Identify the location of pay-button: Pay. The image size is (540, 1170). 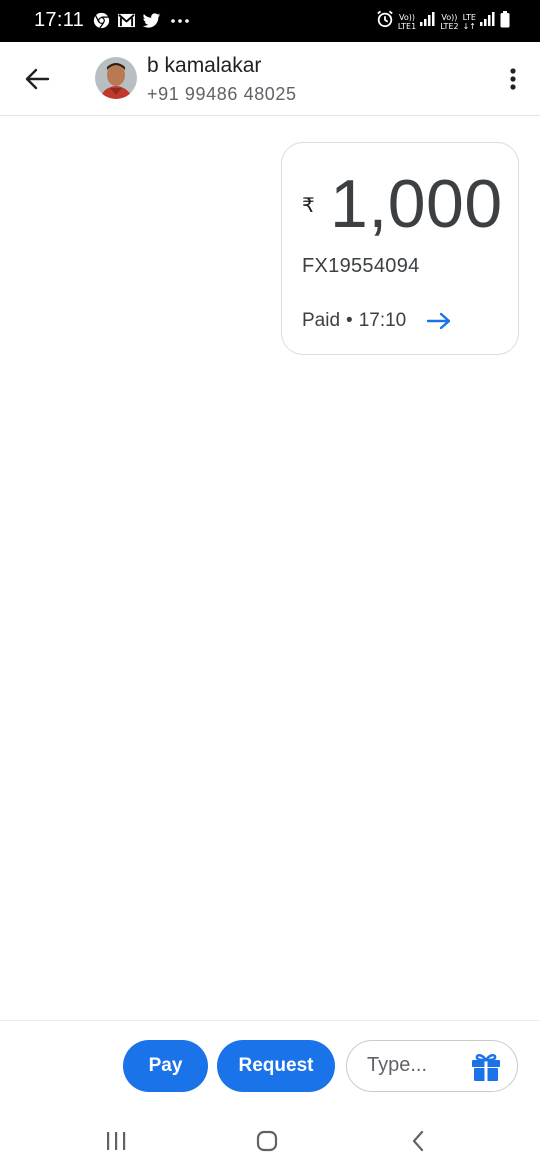
(165, 1066).